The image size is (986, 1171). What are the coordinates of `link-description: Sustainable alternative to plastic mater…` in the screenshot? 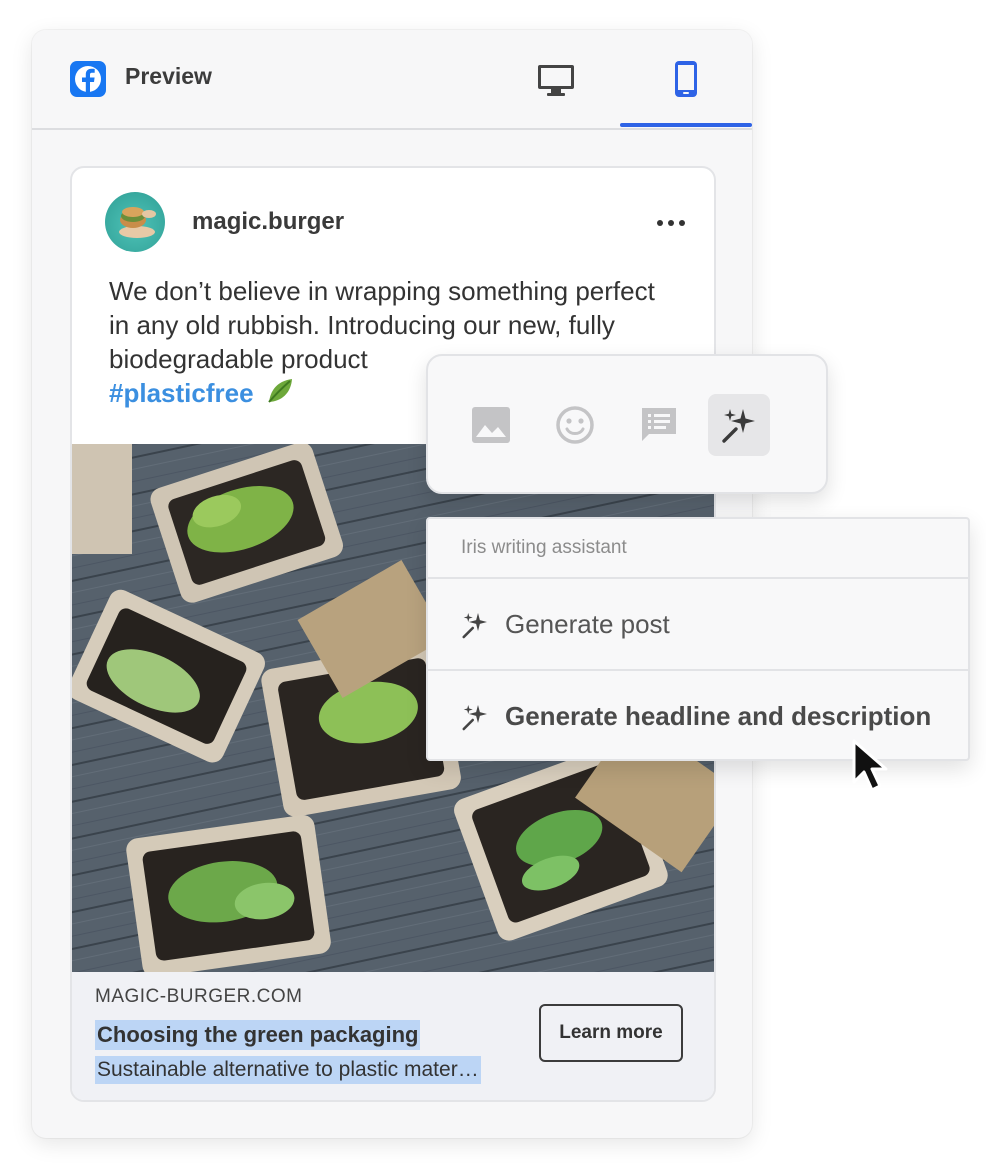 It's located at (288, 1070).